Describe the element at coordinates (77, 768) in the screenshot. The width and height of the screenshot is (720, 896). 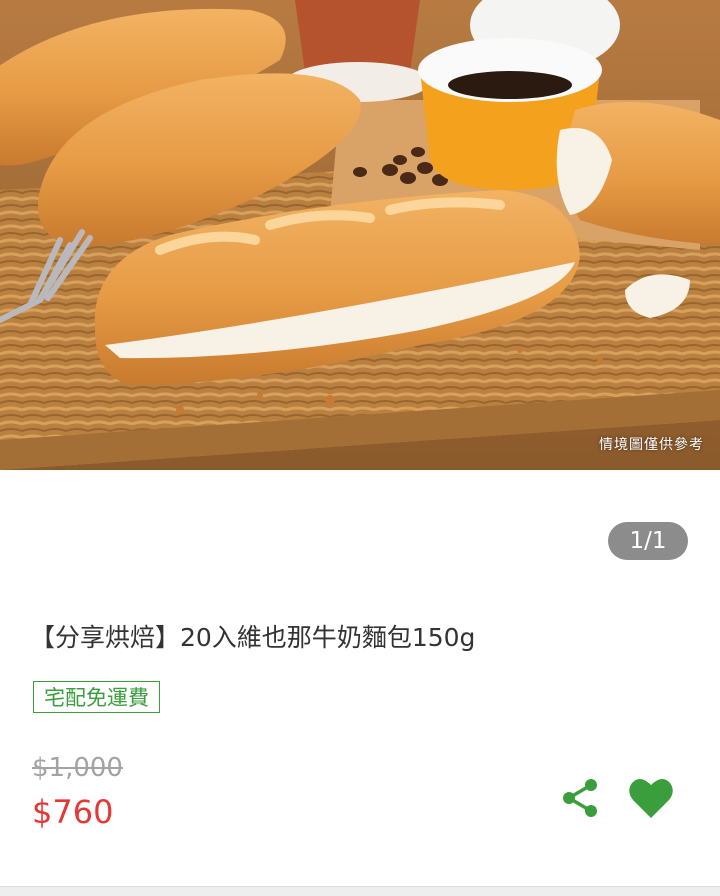
I see `original-price: $1,000` at that location.